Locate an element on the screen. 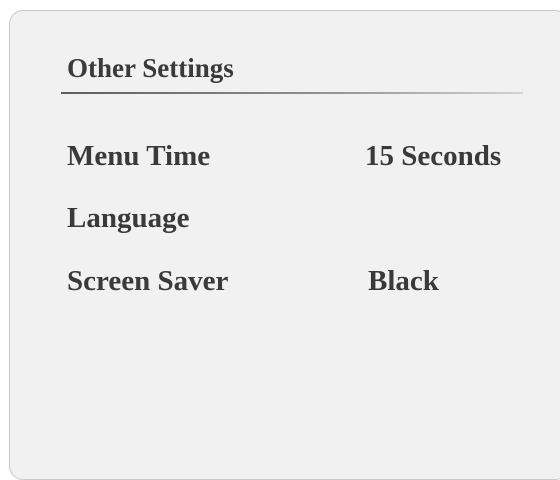  menu-time-label: Menu Time is located at coordinates (138, 156).